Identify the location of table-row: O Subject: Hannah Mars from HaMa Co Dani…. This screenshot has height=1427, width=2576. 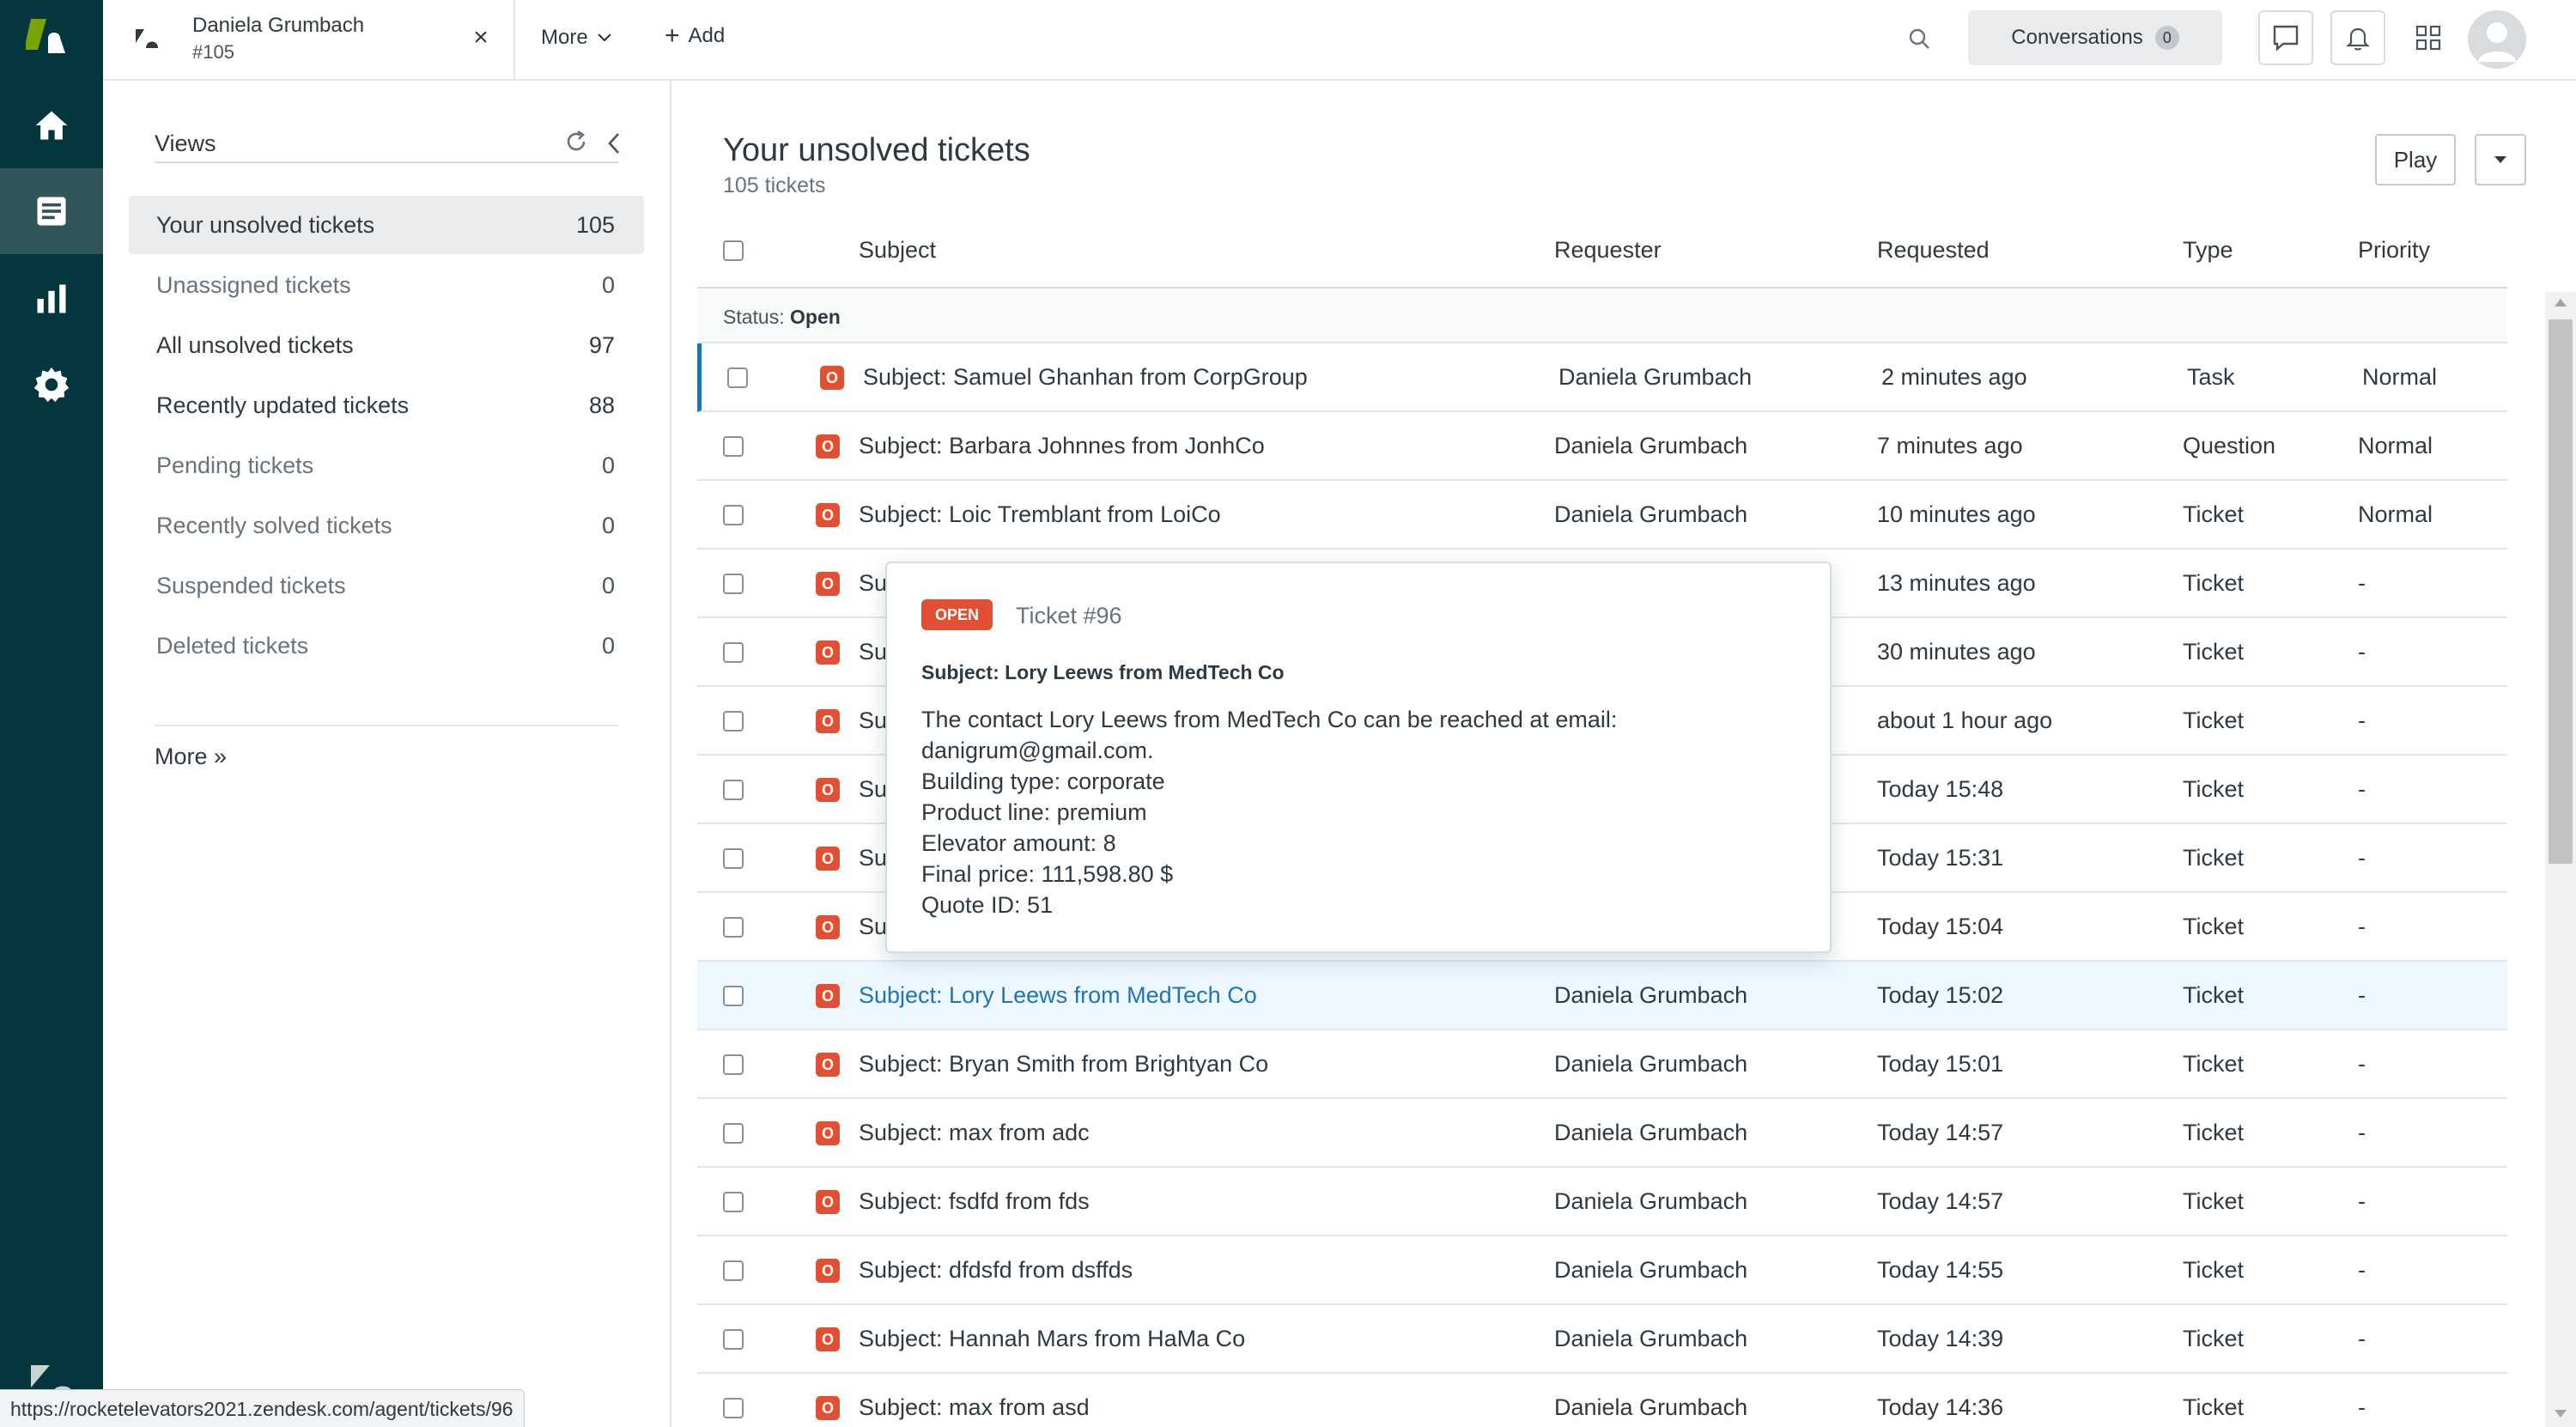
(1602, 1339).